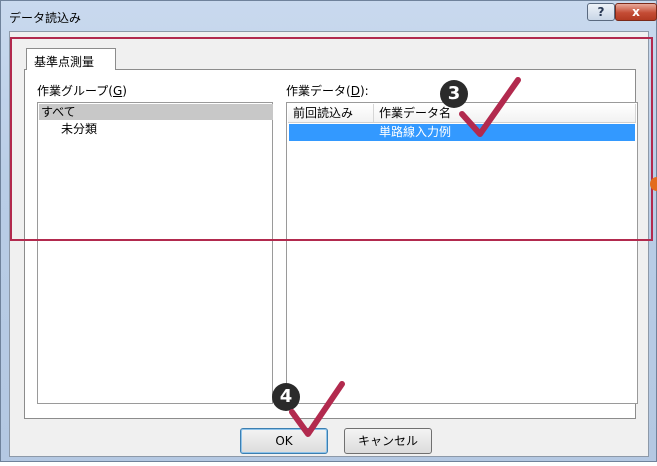 This screenshot has height=466, width=657. What do you see at coordinates (317, 409) in the screenshot?
I see `checkmark-4-icon` at bounding box center [317, 409].